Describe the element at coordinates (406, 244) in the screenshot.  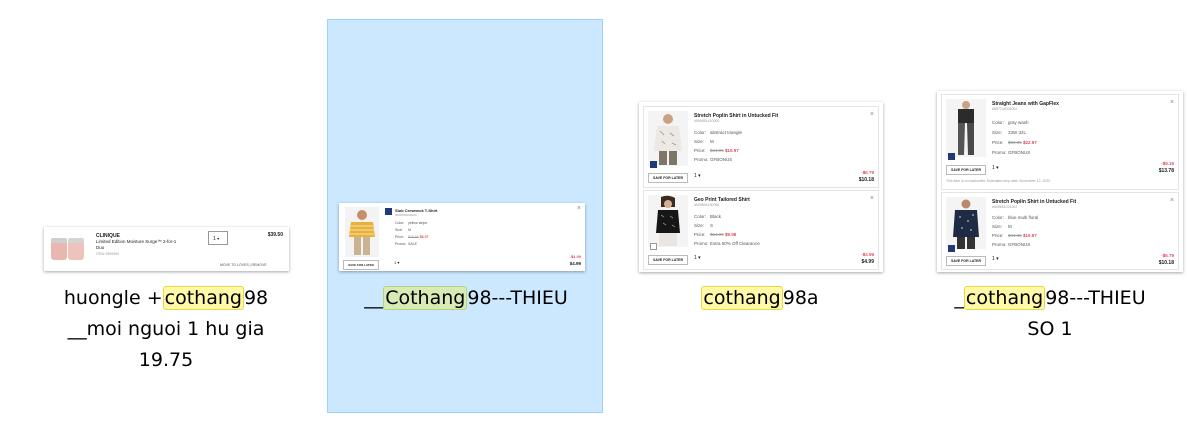
I see `product-promo: Promo: SALE` at that location.